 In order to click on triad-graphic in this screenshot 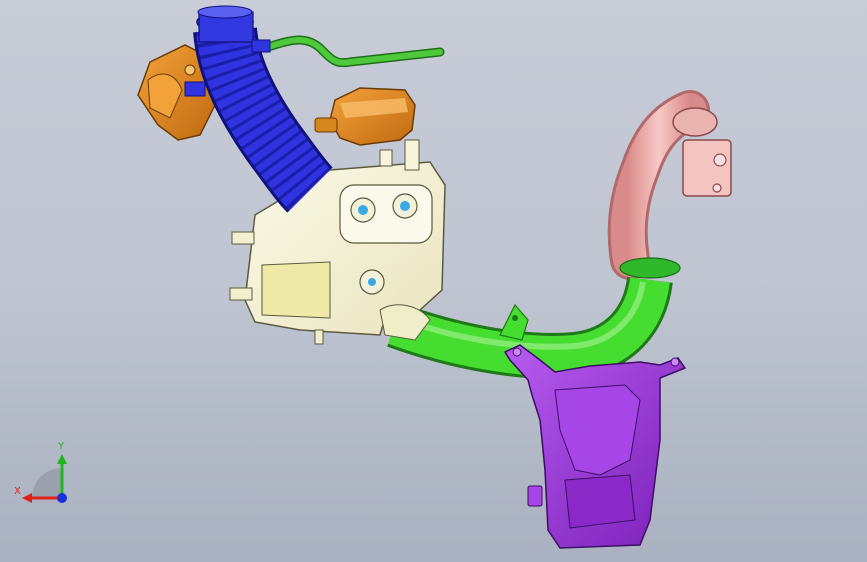, I will do `click(44, 478)`.